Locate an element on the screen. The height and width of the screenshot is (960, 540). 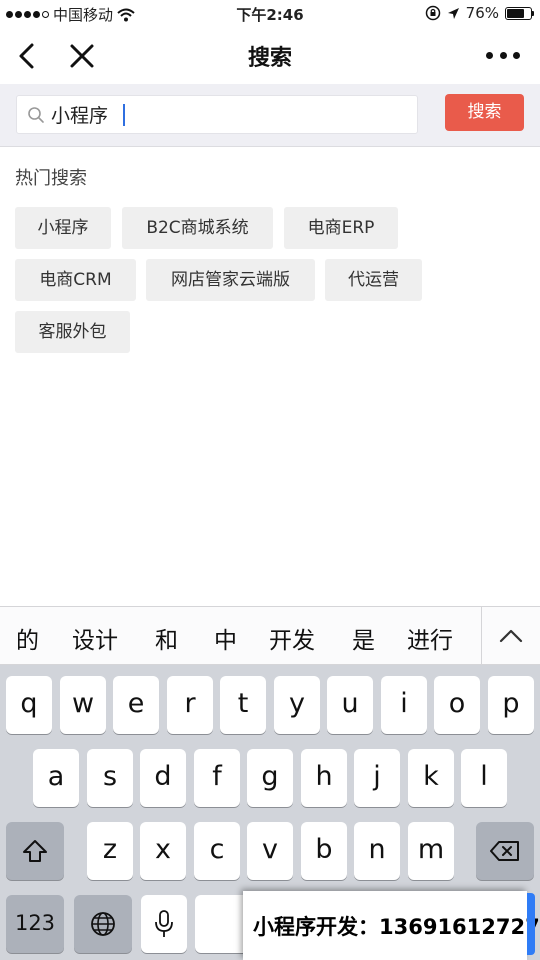
key: v is located at coordinates (270, 851).